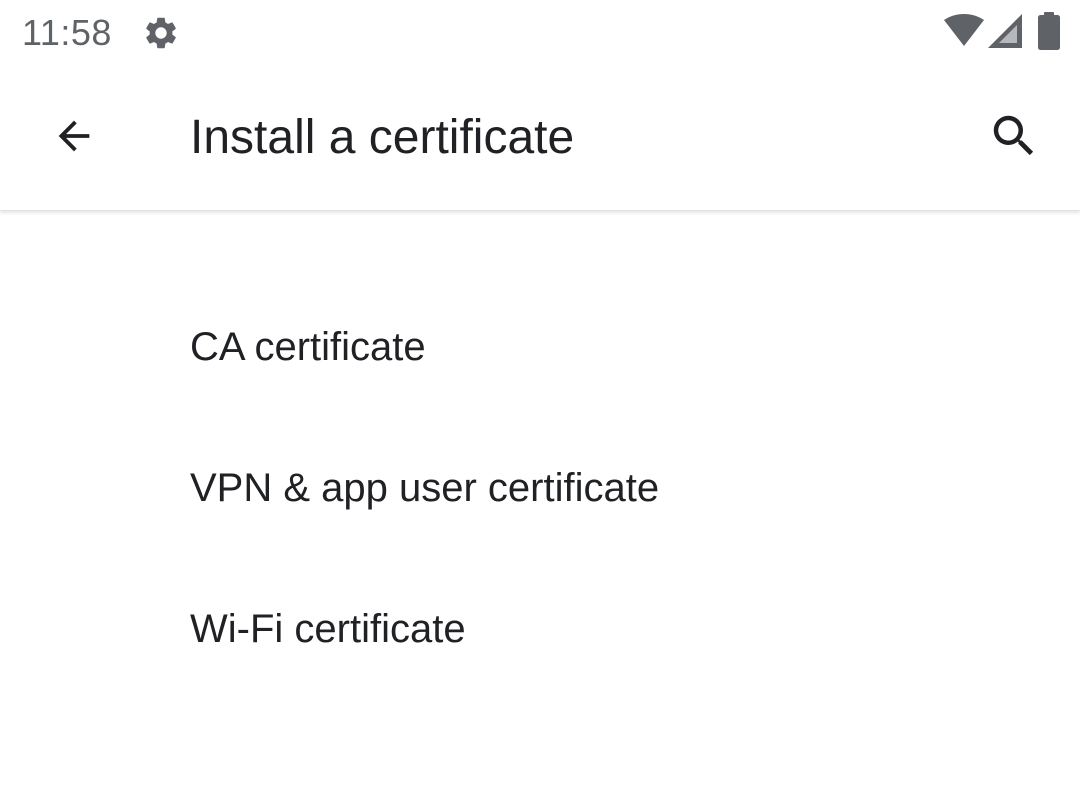  What do you see at coordinates (328, 629) in the screenshot?
I see `list-item-label: Wi-Fi certificate` at bounding box center [328, 629].